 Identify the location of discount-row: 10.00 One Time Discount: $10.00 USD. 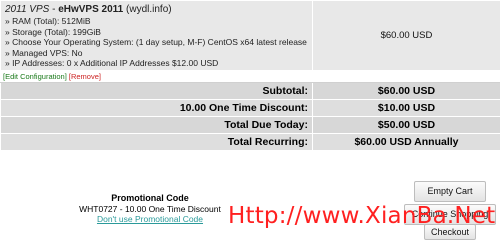
(250, 107).